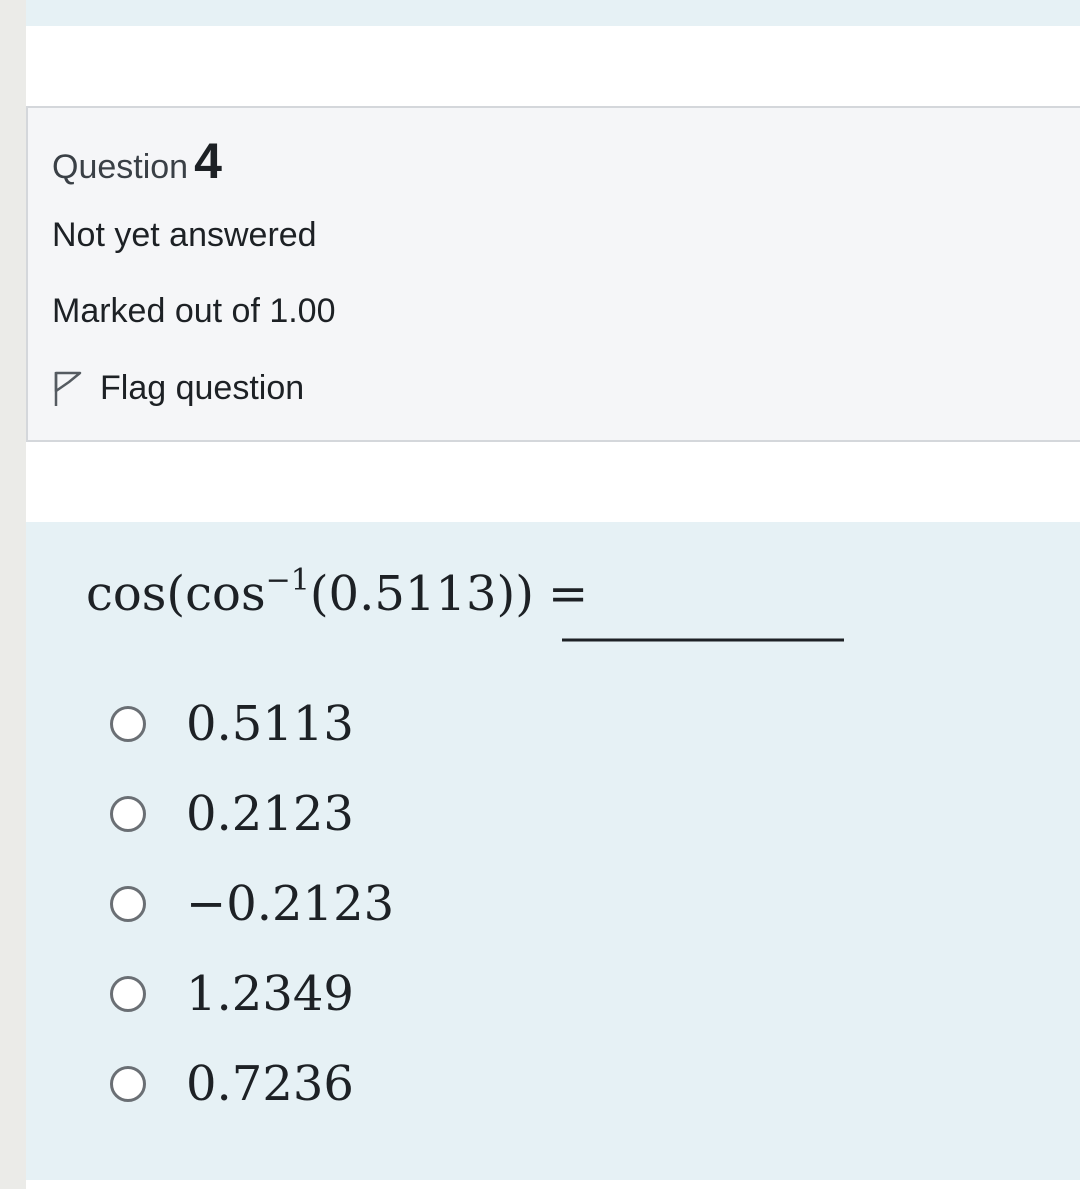 The height and width of the screenshot is (1189, 1080). I want to click on formula-cos-inner: cos, so click(225, 594).